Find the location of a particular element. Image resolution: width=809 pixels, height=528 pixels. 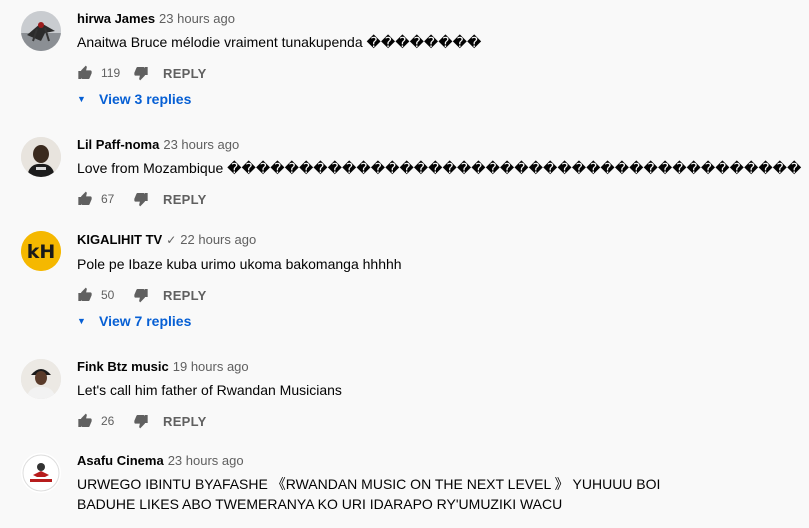

author-name: Fink Btz music is located at coordinates (123, 366).